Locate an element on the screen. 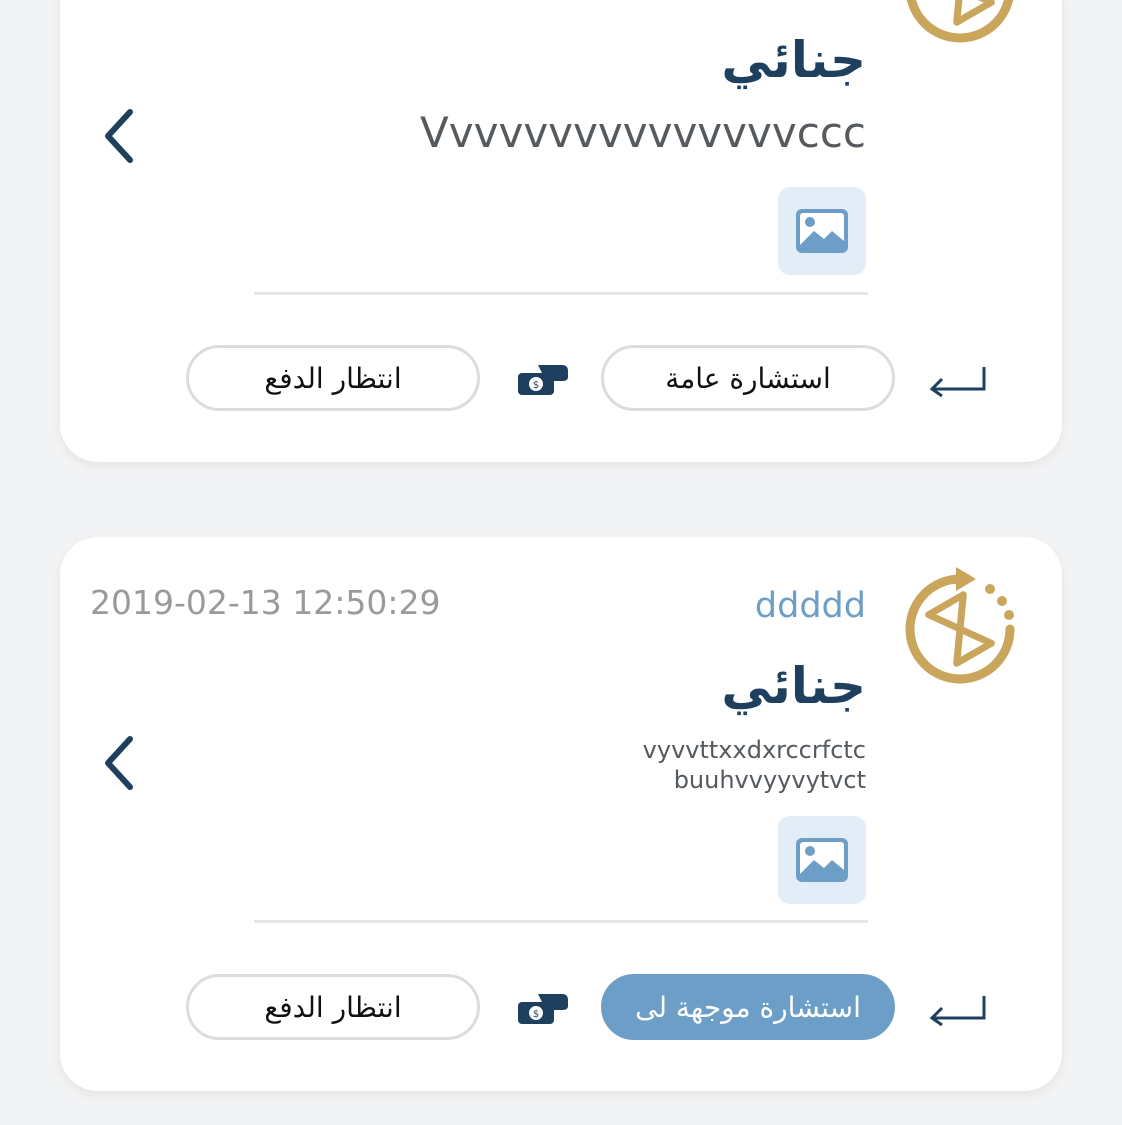 The image size is (1122, 1125). case-description: Vvvvvvvvvvvvvvvccc is located at coordinates (643, 132).